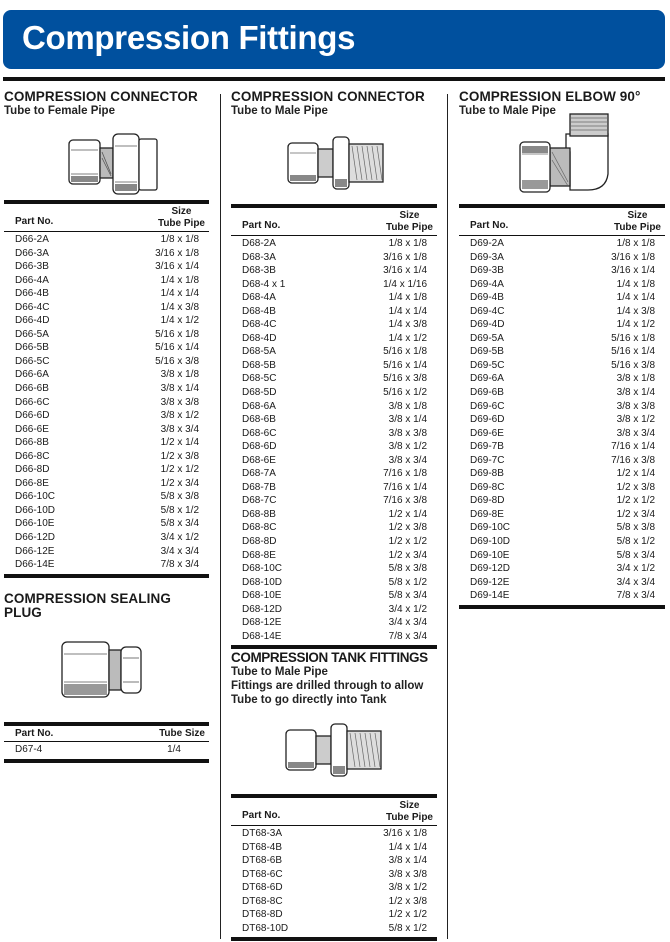 Image resolution: width=670 pixels, height=942 pixels. What do you see at coordinates (334, 312) in the screenshot?
I see `table-row: D68-4B 1/4 x 1/4` at bounding box center [334, 312].